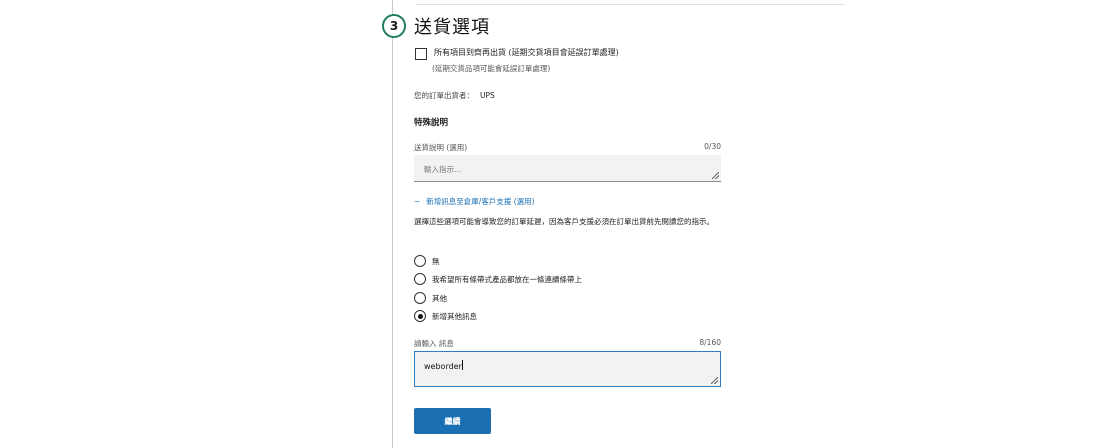 The image size is (1120, 448). What do you see at coordinates (564, 221) in the screenshot?
I see `delay-warning-text: 選擇這些選項可能會導致您的訂單延遲，因為客戶支援必須在訂單出貨前先閱讀您的指示。` at bounding box center [564, 221].